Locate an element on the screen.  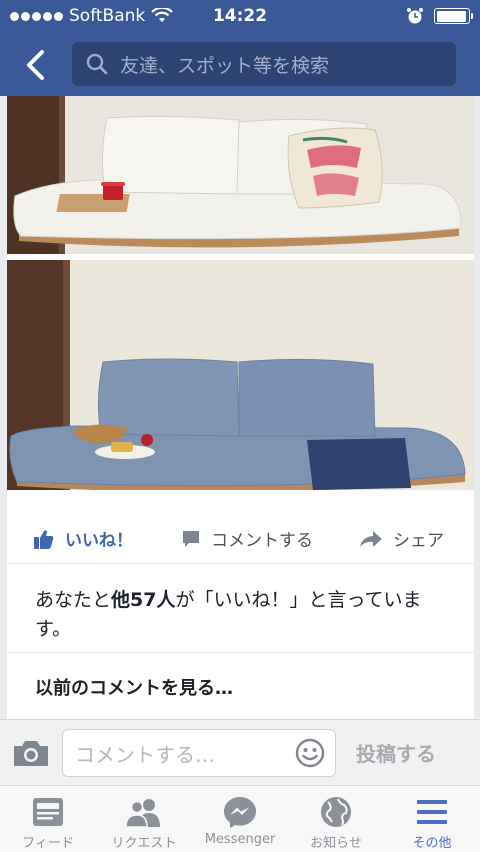
tab-notifications: お知らせ is located at coordinates (336, 819).